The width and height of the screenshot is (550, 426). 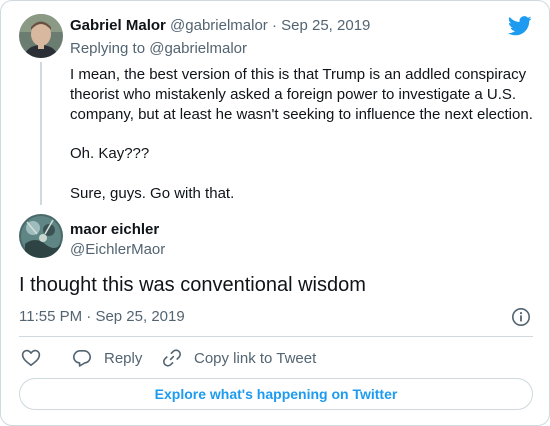 I want to click on avatar-gabriel-malor, so click(x=41, y=36).